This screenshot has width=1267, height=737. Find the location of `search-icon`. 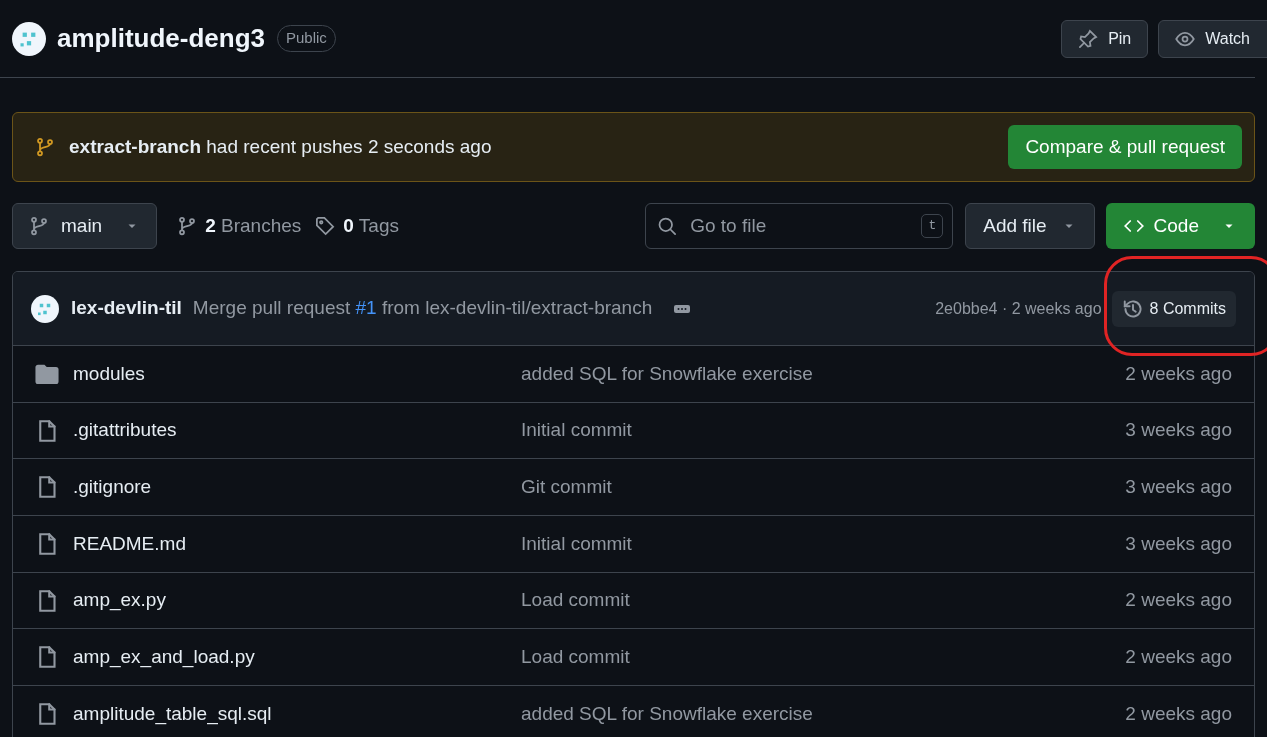

search-icon is located at coordinates (667, 226).